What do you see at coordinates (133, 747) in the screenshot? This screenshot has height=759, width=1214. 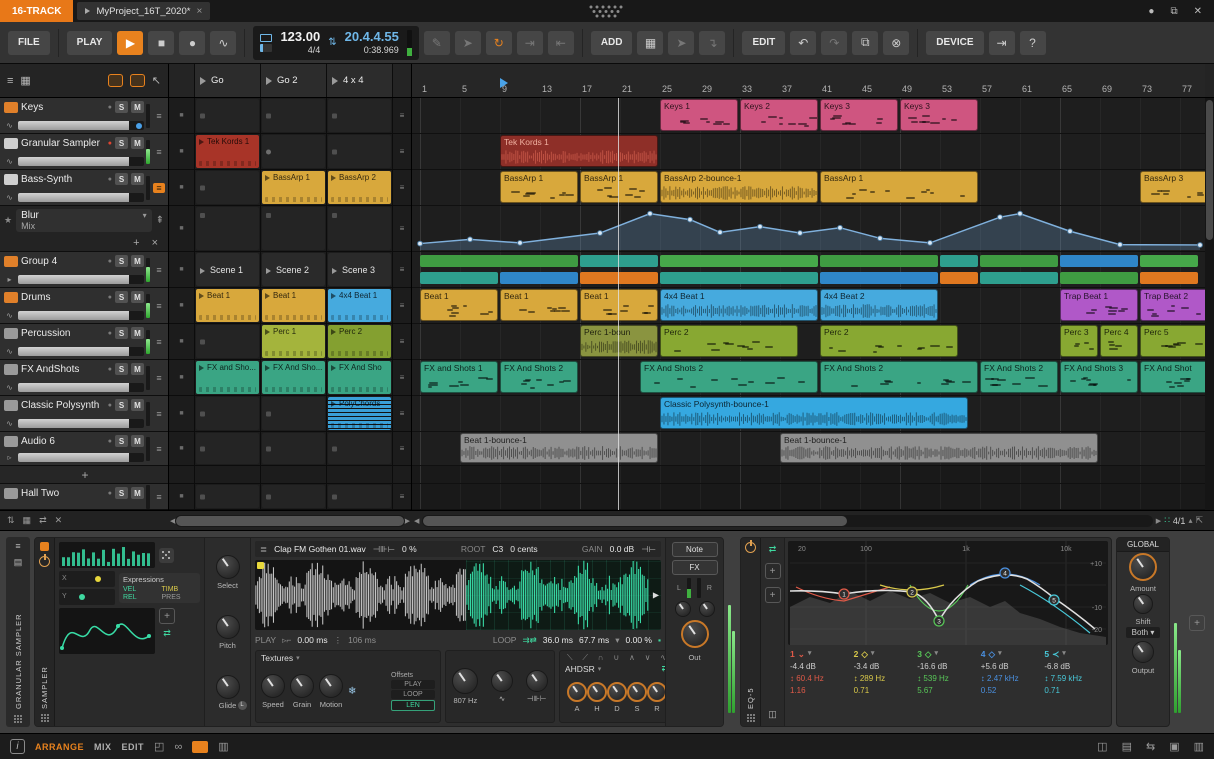 I see `edit-view-button: EDIT` at bounding box center [133, 747].